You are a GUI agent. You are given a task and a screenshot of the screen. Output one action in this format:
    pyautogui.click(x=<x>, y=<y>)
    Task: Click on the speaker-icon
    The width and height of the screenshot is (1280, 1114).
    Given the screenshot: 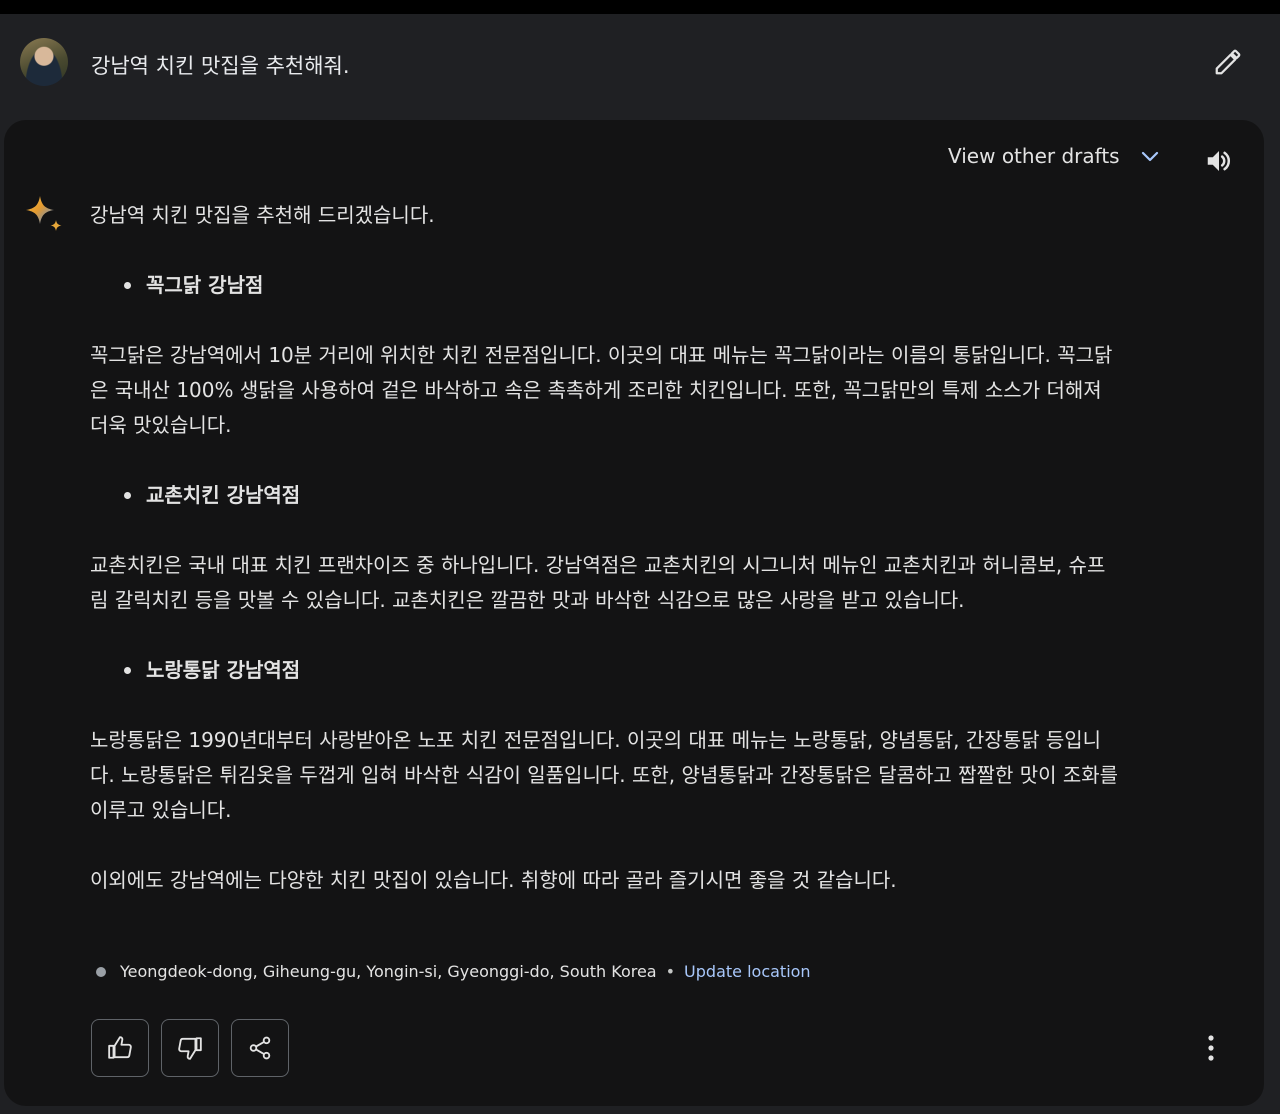 What is the action you would take?
    pyautogui.click(x=1219, y=161)
    